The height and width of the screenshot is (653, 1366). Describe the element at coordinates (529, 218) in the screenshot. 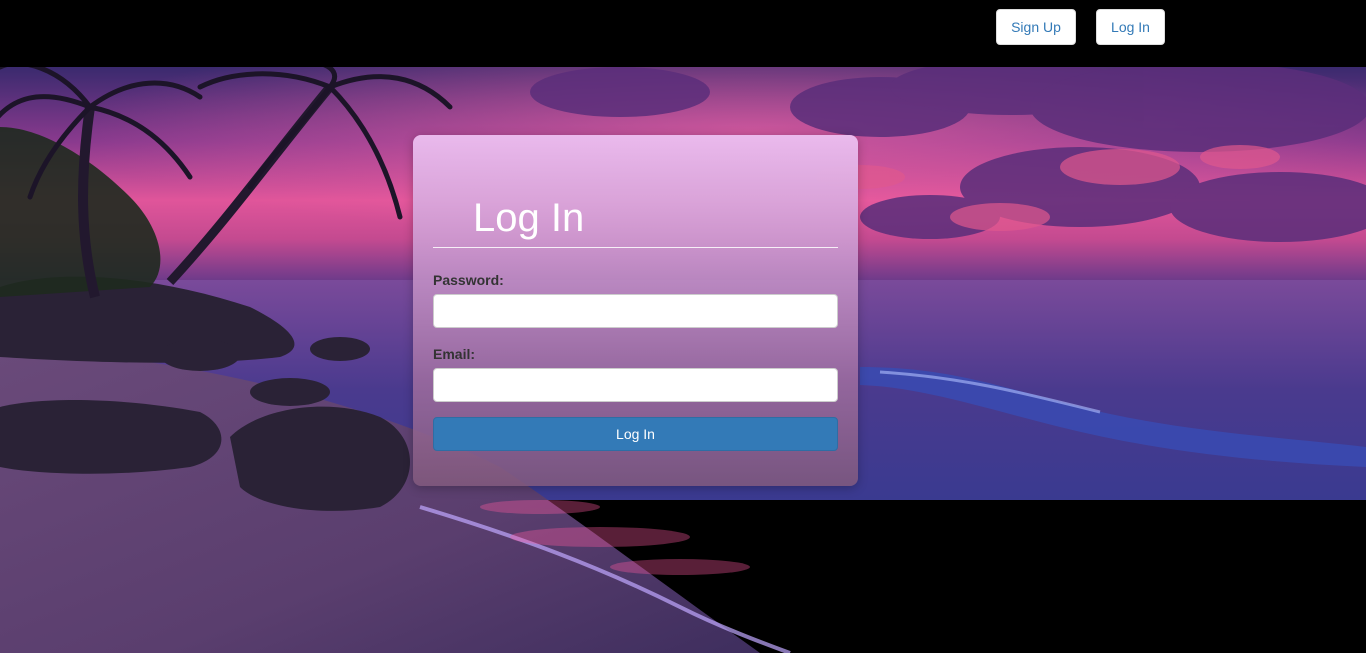

I see `login-title: Log In` at that location.